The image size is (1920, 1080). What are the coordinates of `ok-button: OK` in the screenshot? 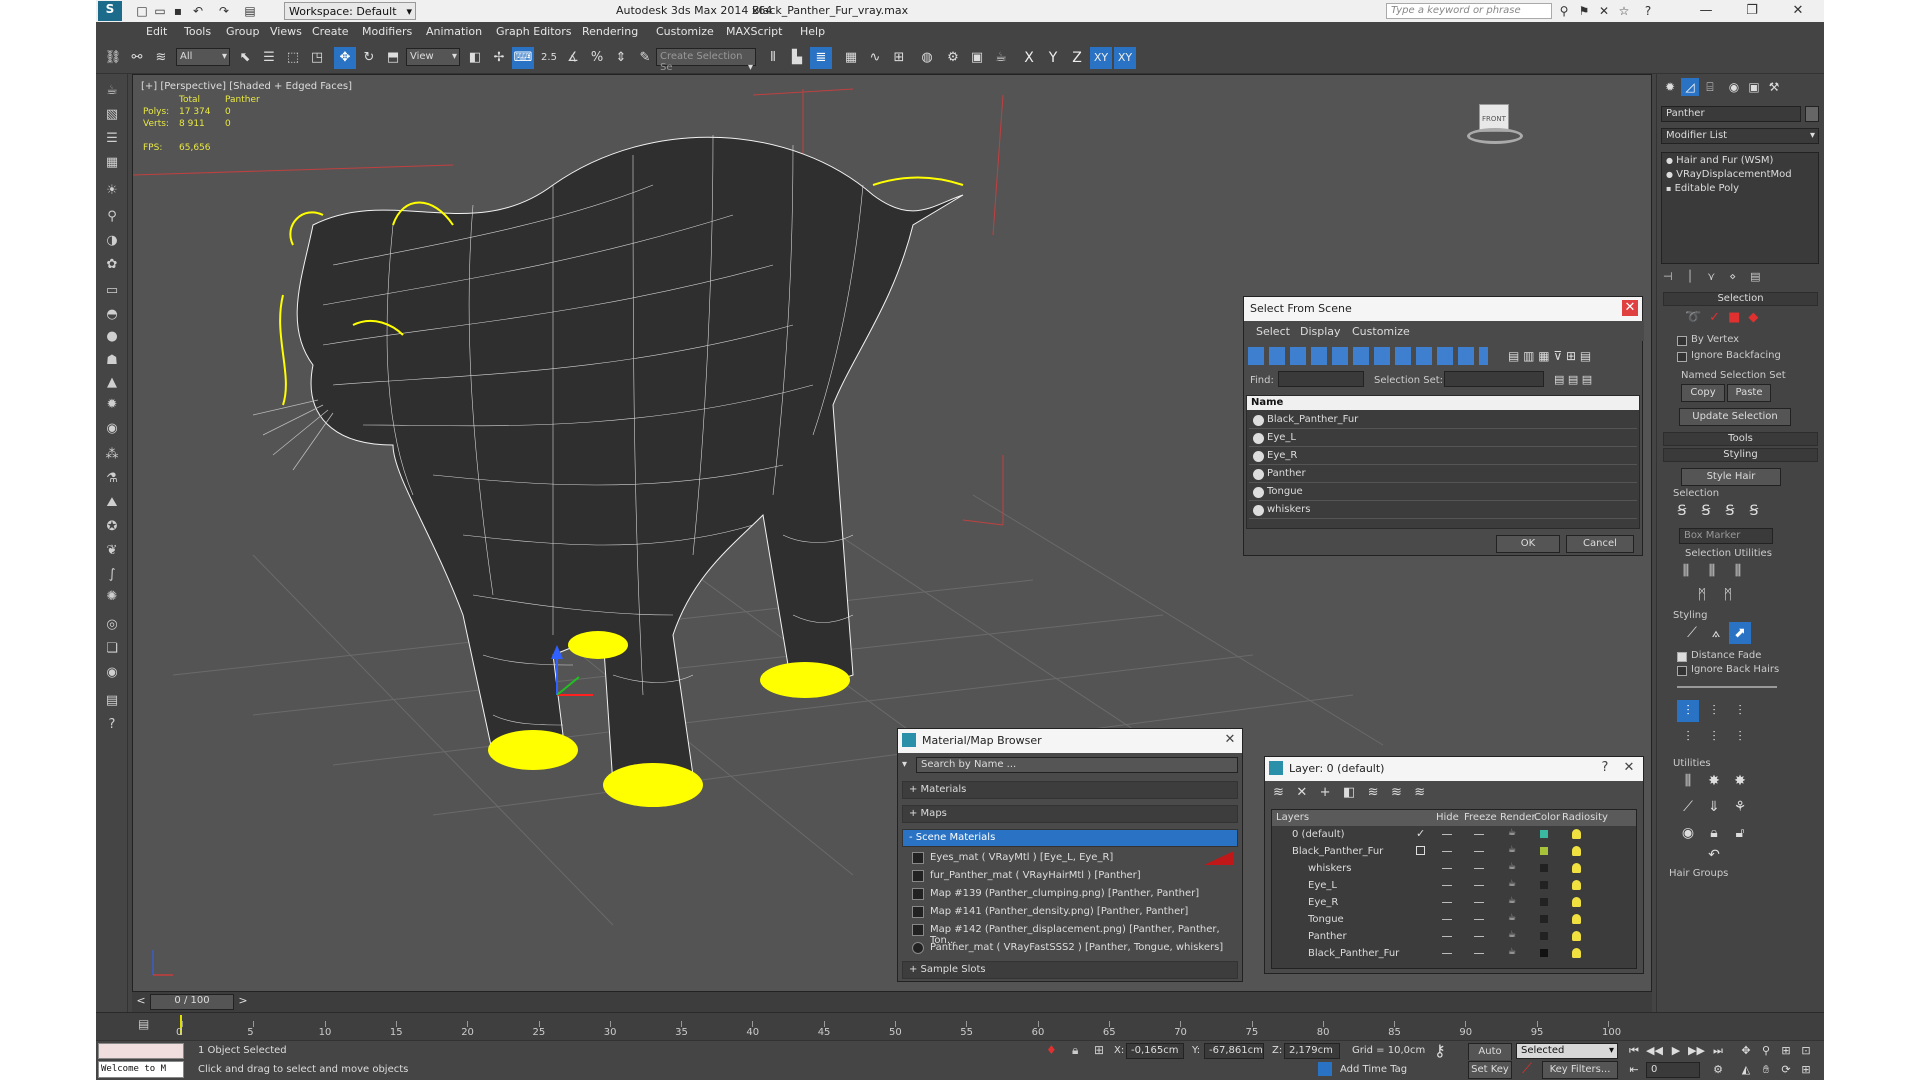 It's located at (1528, 544).